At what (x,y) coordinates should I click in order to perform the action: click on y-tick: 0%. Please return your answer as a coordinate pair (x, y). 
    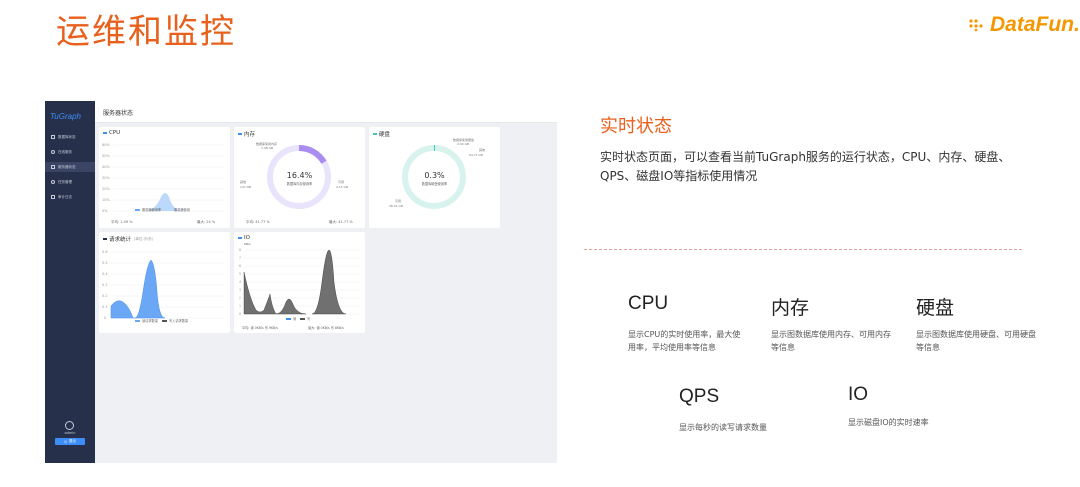
    Looking at the image, I should click on (105, 211).